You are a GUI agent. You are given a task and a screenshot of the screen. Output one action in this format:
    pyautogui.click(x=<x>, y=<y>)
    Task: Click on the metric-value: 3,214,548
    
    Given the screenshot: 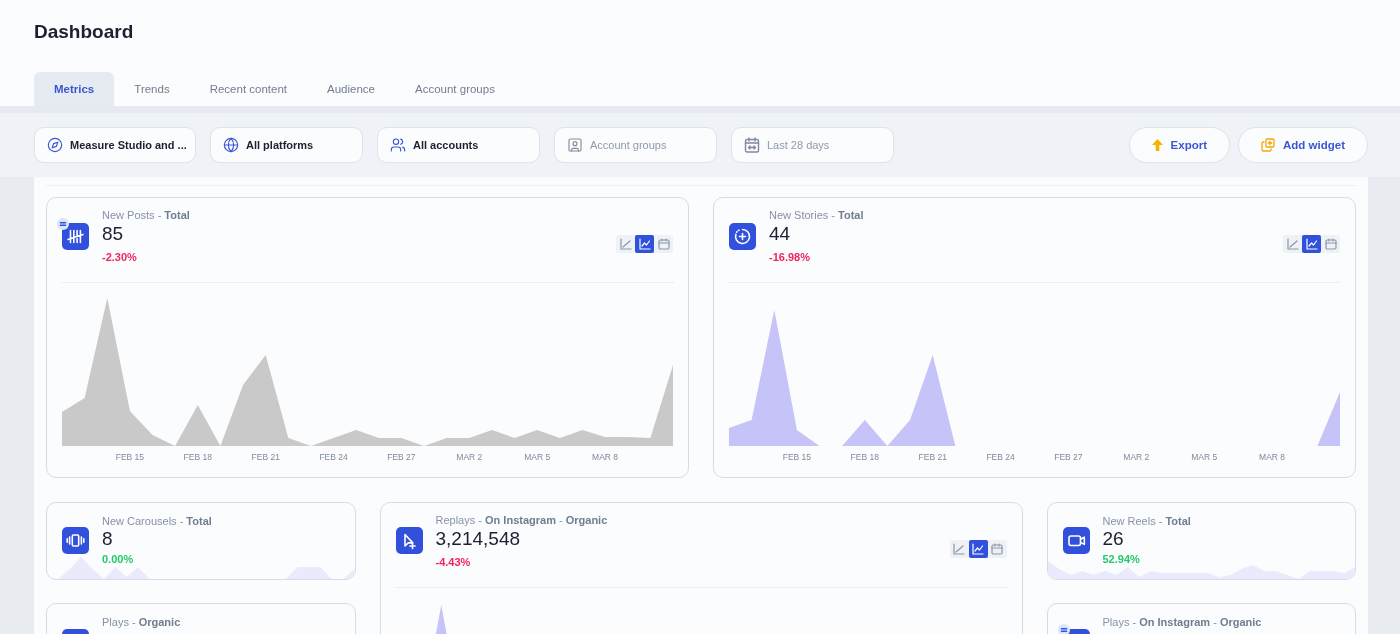 What is the action you would take?
    pyautogui.click(x=478, y=538)
    